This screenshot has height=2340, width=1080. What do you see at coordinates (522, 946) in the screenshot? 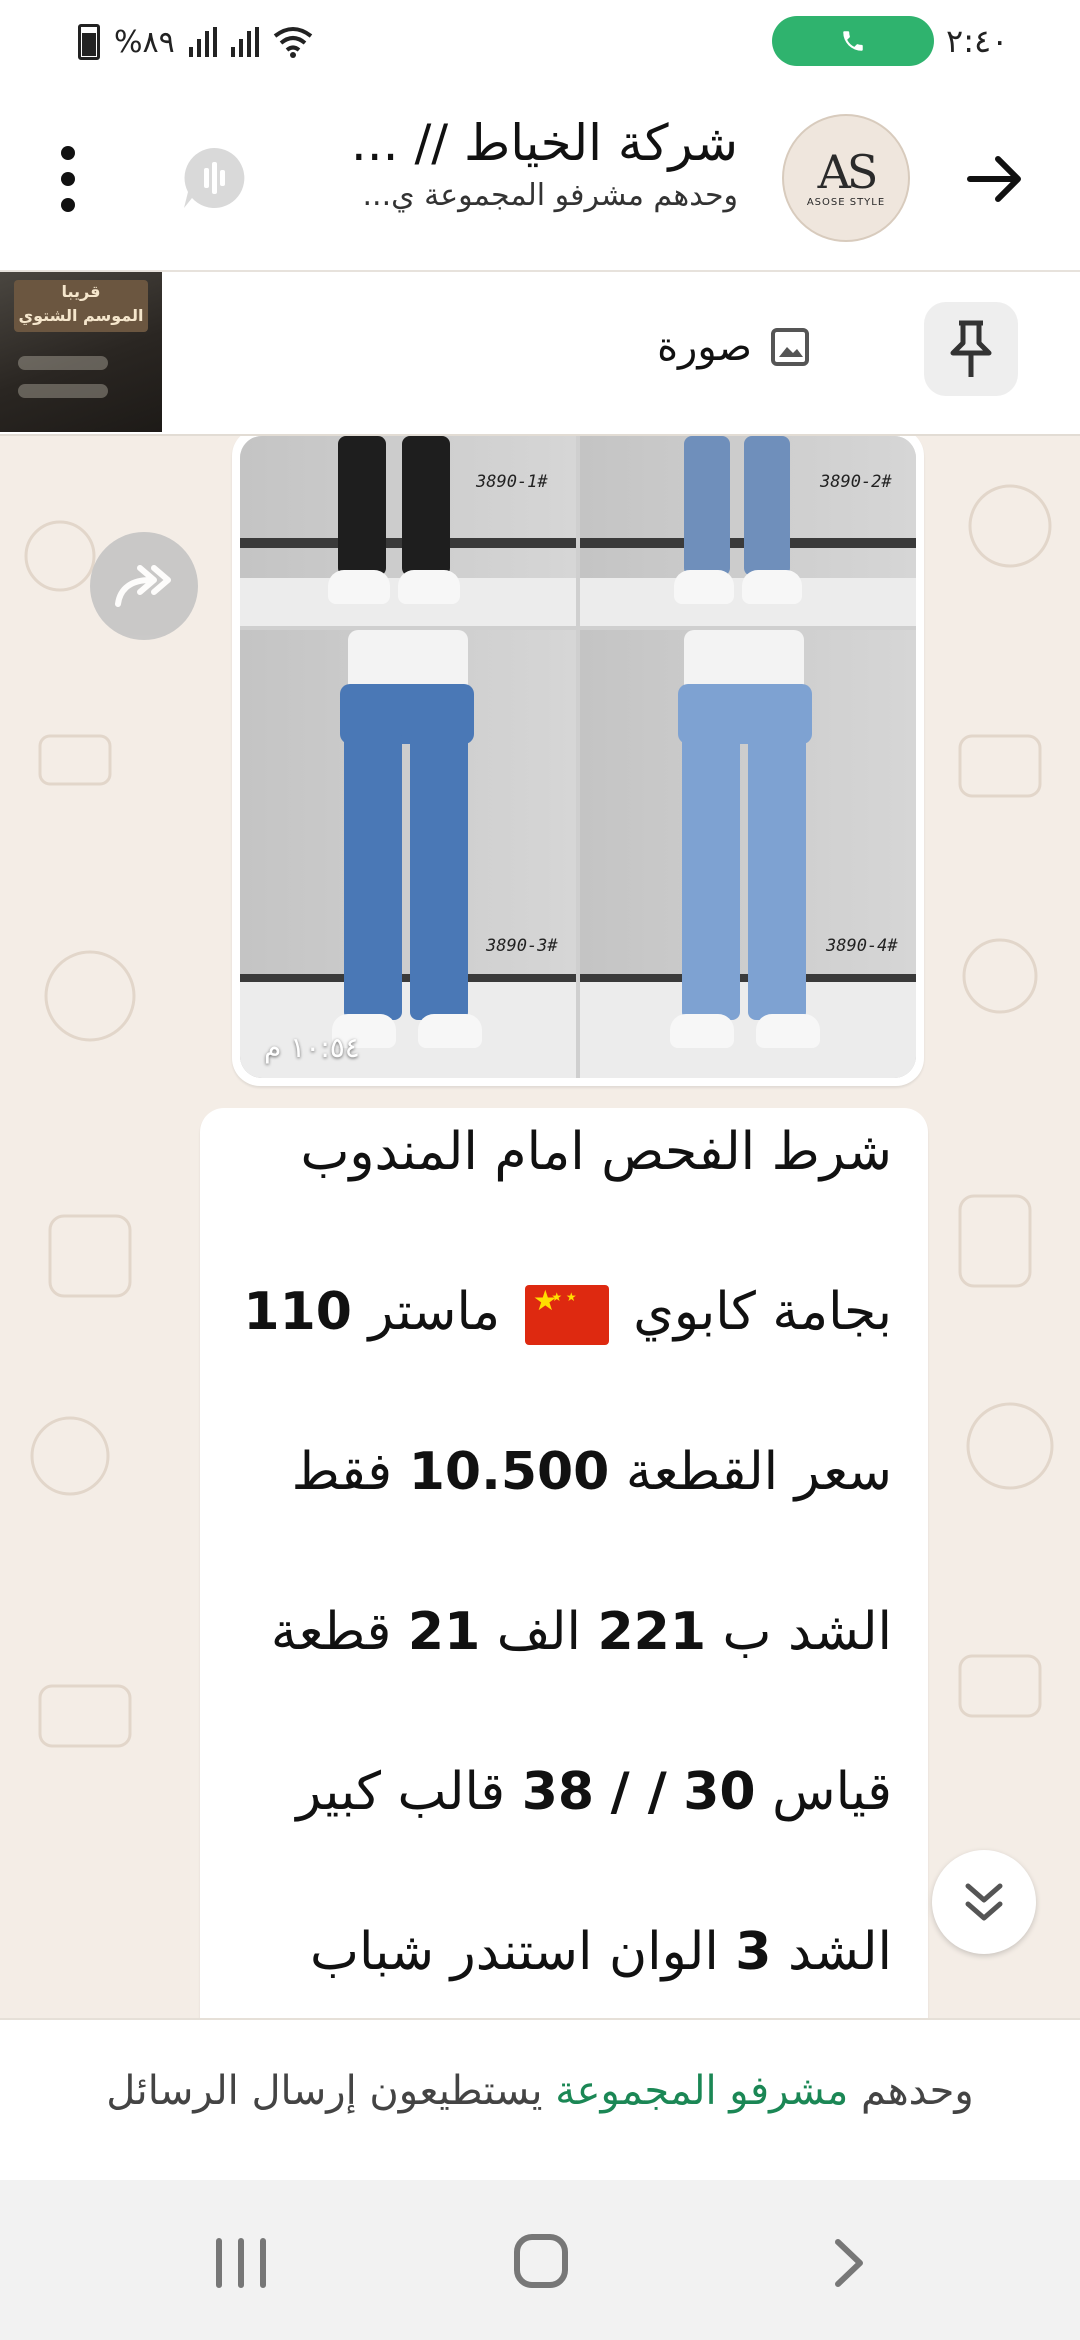
I see `product-code: 3890-3#` at bounding box center [522, 946].